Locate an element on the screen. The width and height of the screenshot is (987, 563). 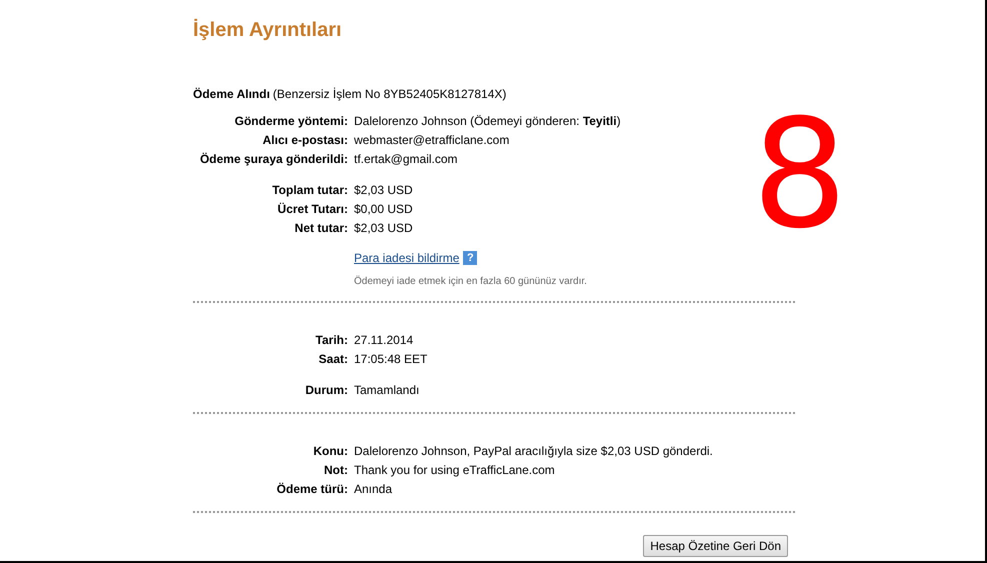
field-value: 27.11.2014 is located at coordinates (383, 340).